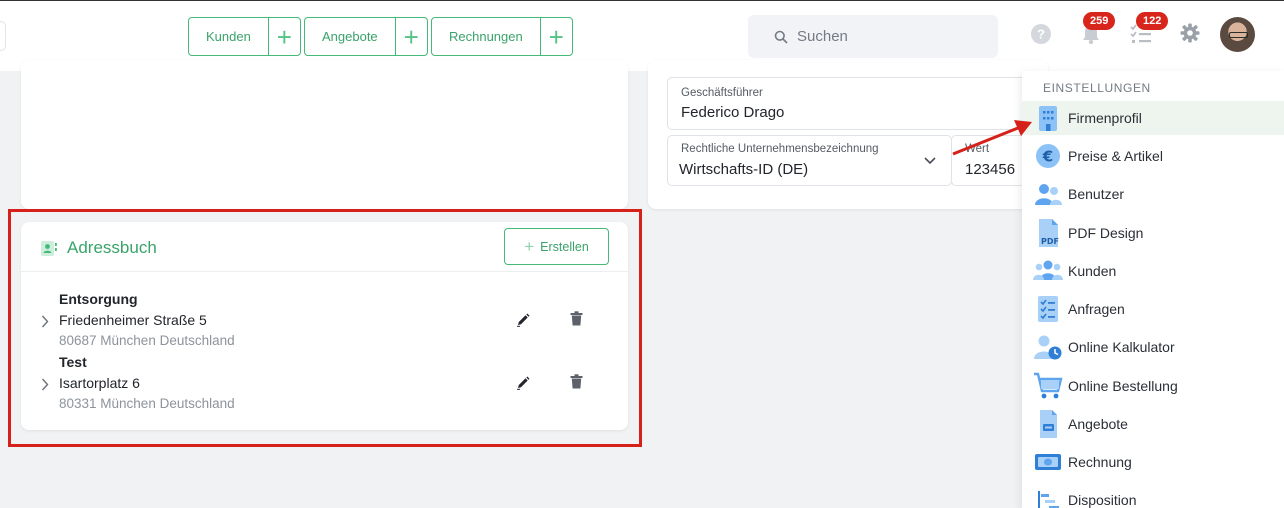 The image size is (1284, 508). What do you see at coordinates (1048, 385) in the screenshot?
I see `cart-icon` at bounding box center [1048, 385].